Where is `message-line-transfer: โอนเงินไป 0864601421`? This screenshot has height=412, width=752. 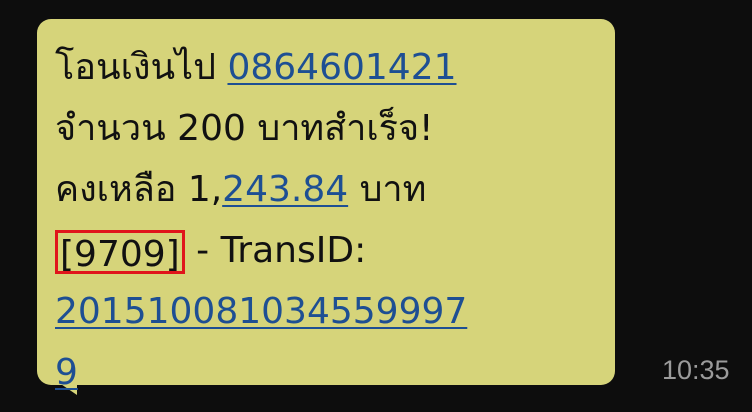 message-line-transfer: โอนเงินไป 0864601421 is located at coordinates (331, 67).